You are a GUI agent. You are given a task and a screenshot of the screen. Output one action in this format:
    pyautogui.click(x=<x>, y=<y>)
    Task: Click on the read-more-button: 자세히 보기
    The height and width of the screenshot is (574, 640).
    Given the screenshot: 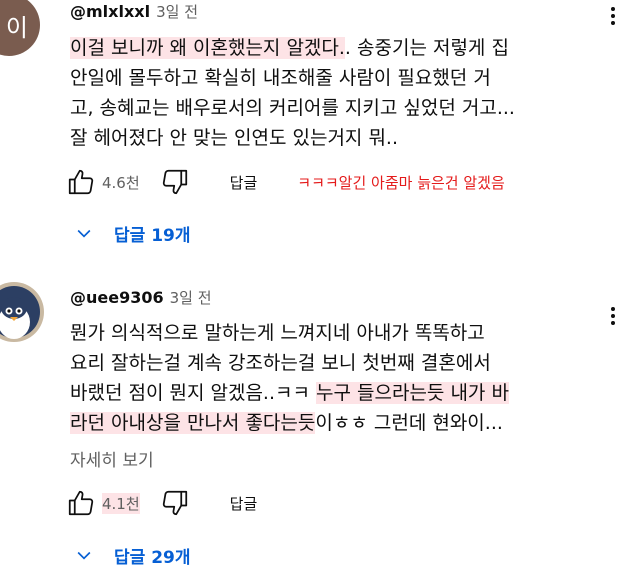 What is the action you would take?
    pyautogui.click(x=112, y=458)
    